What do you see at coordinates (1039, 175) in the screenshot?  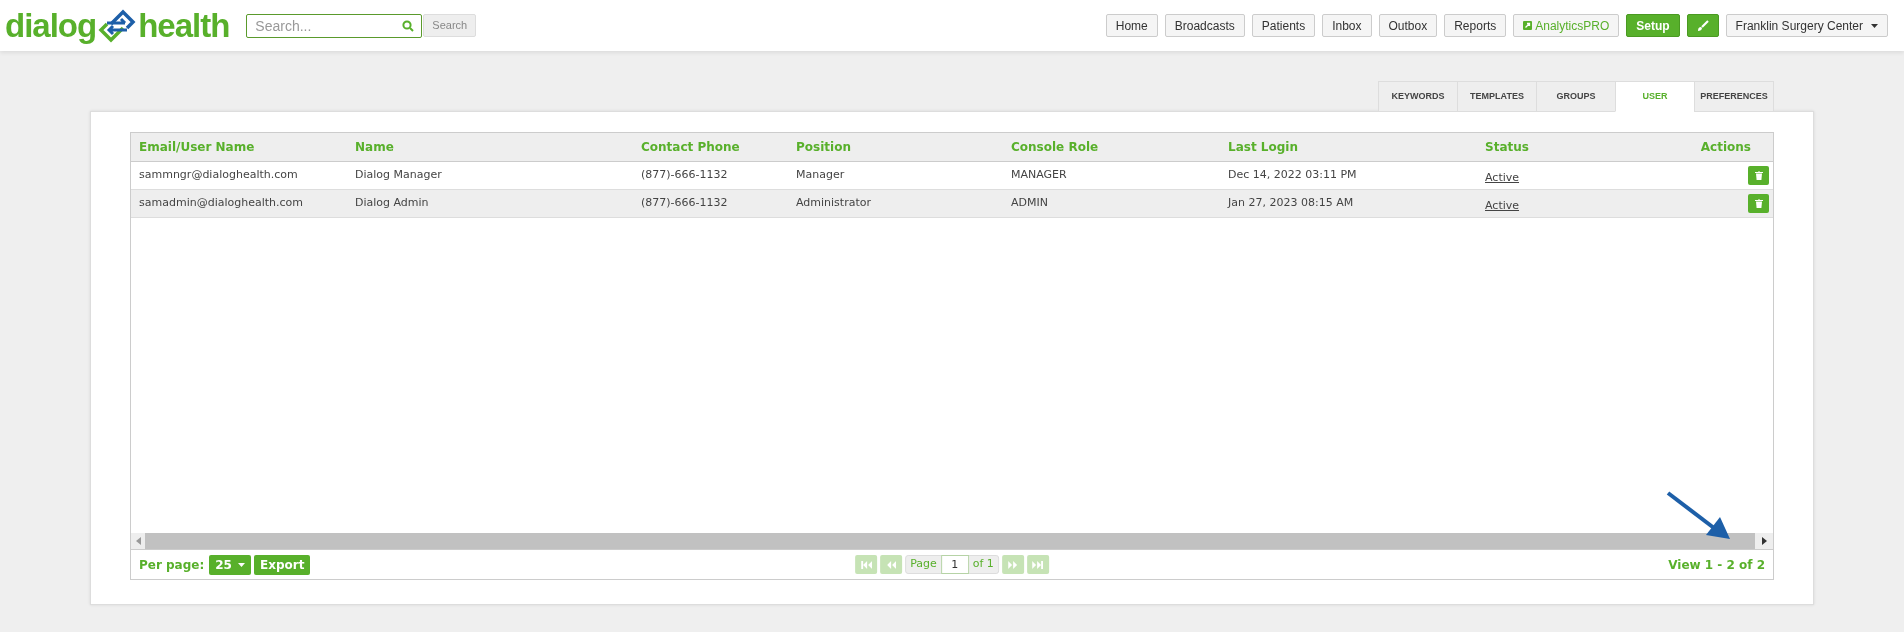 I see `table-cell-text: MANAGER` at bounding box center [1039, 175].